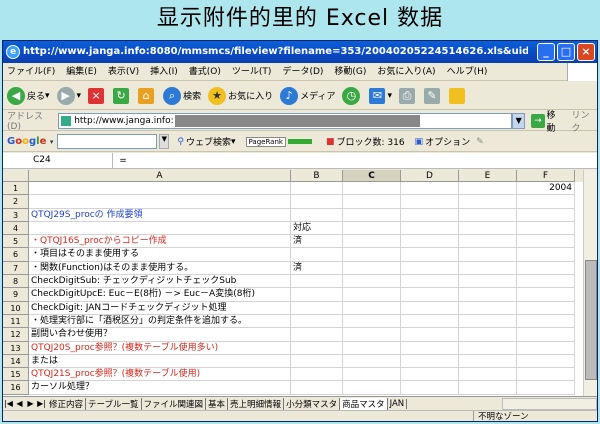 This screenshot has width=600, height=424. I want to click on sheet-tab: 小分類マスタ, so click(312, 403).